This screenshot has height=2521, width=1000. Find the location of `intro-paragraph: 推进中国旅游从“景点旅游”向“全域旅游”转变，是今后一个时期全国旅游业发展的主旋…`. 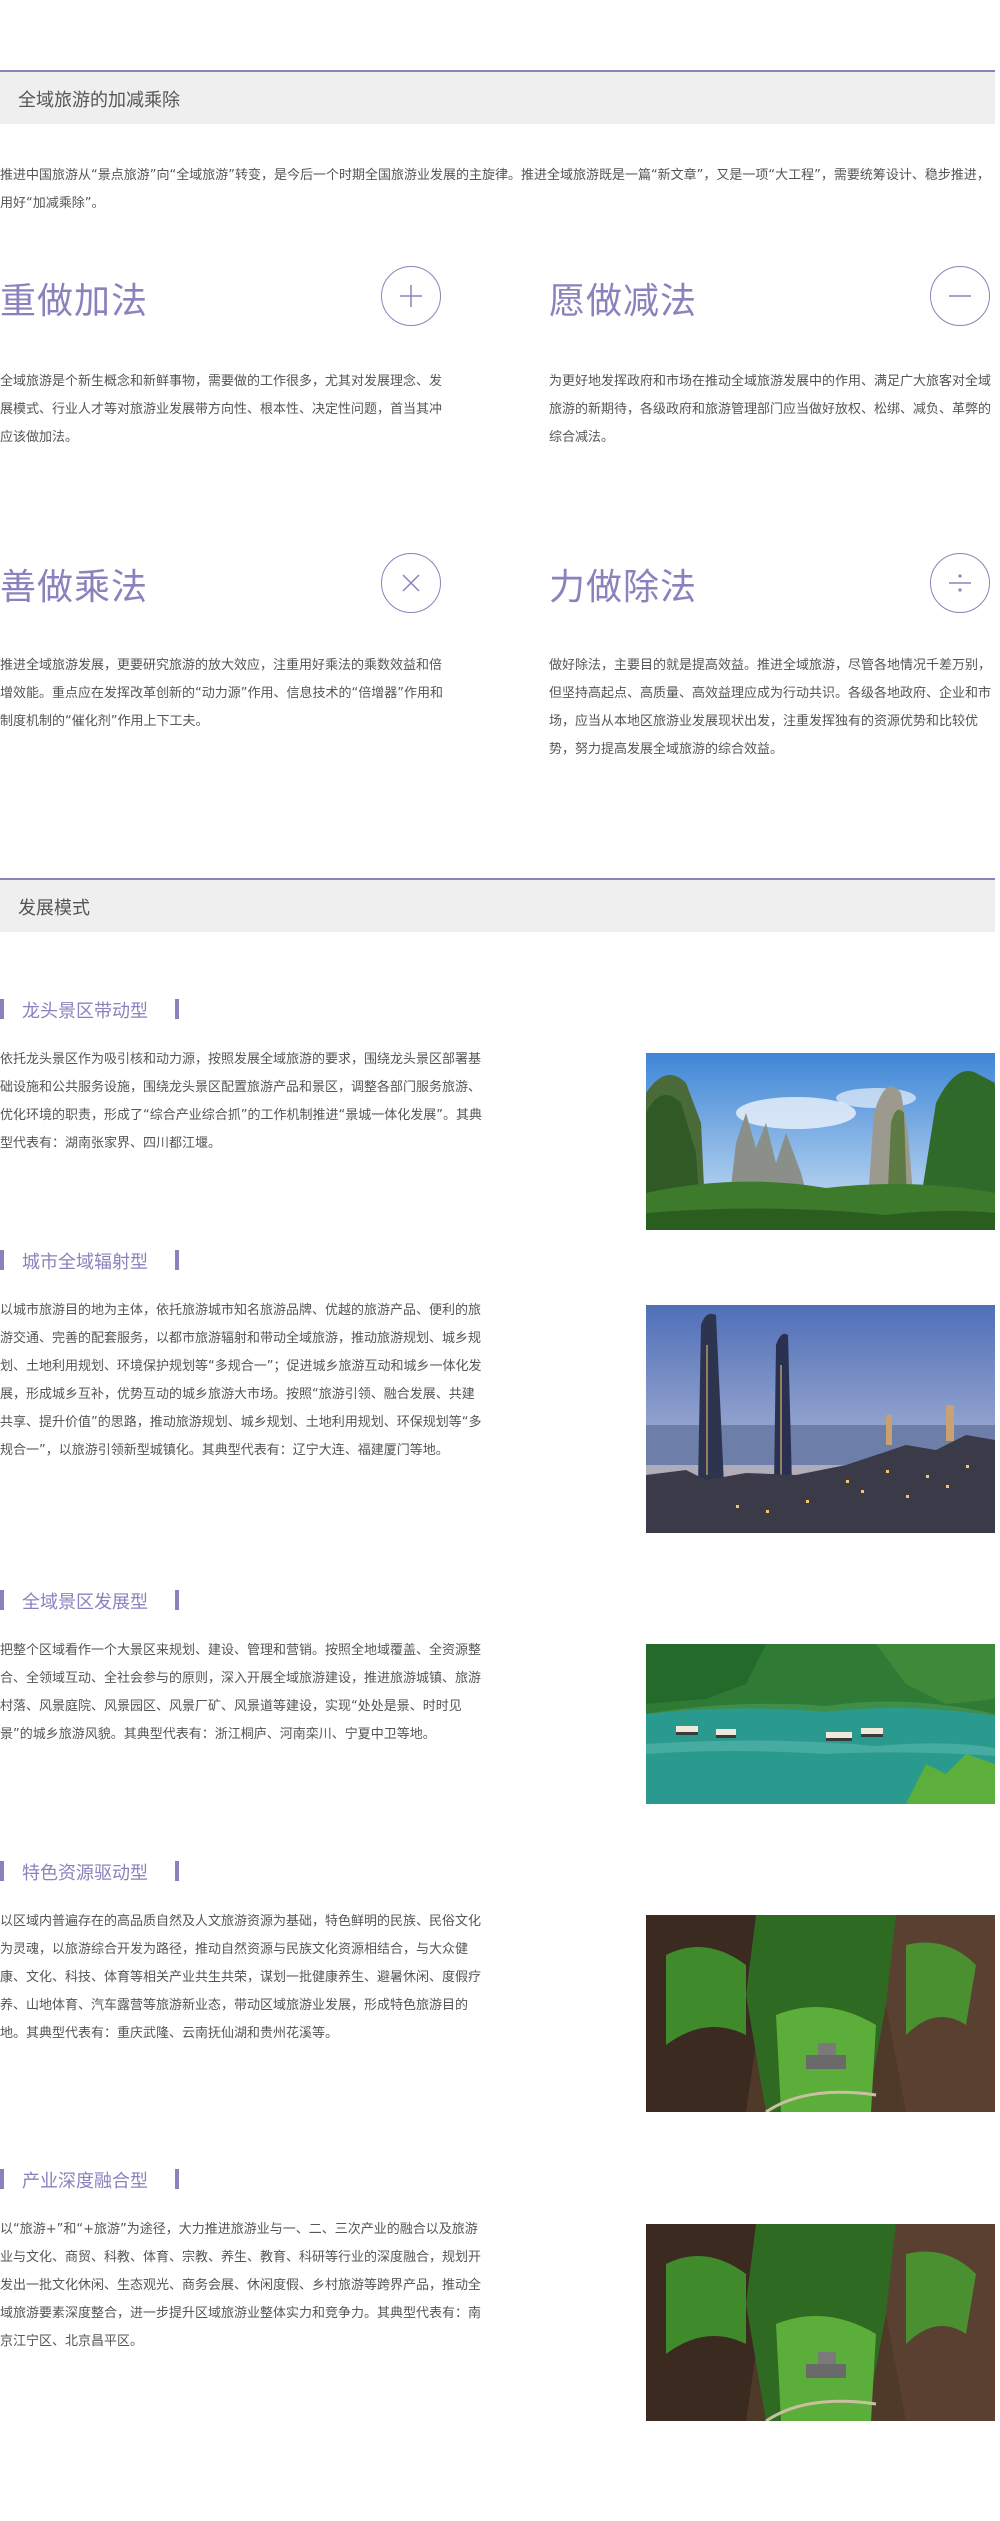

intro-paragraph: 推进中国旅游从“景点旅游”向“全域旅游”转变，是今后一个时期全国旅游业发展的主旋… is located at coordinates (495, 189).